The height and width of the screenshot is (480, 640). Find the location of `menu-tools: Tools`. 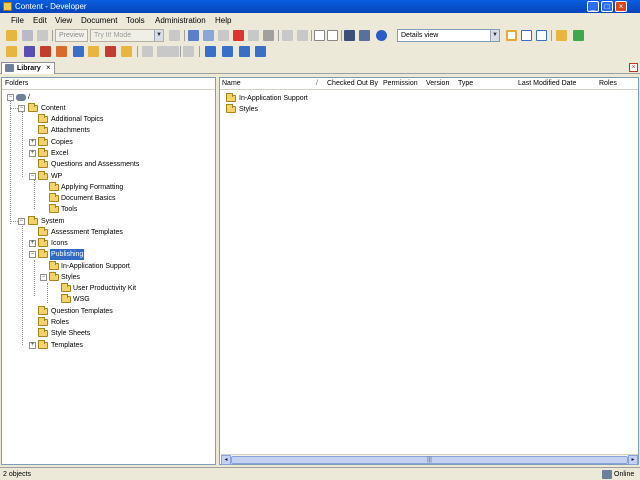

menu-tools: Tools is located at coordinates (135, 20).